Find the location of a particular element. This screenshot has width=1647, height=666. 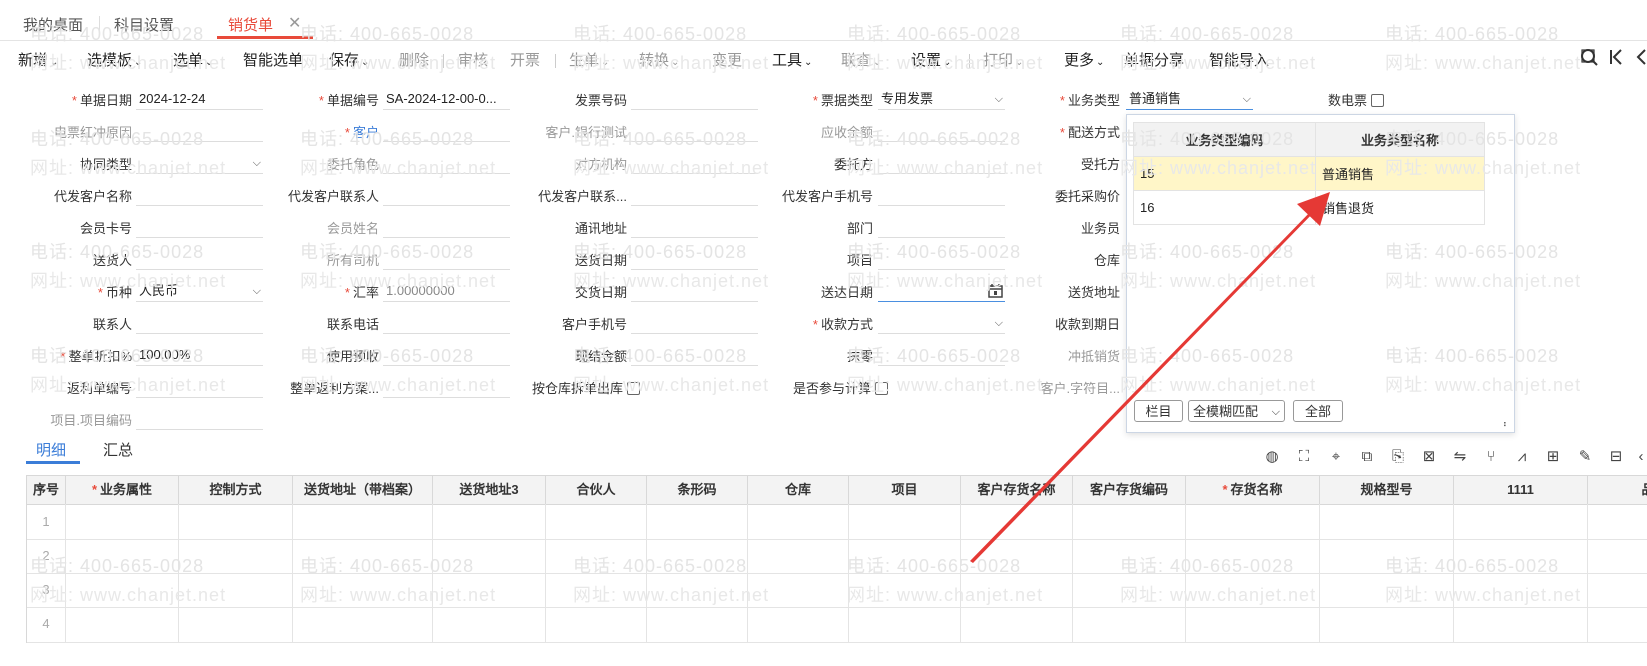

phone-field is located at coordinates (446, 323).